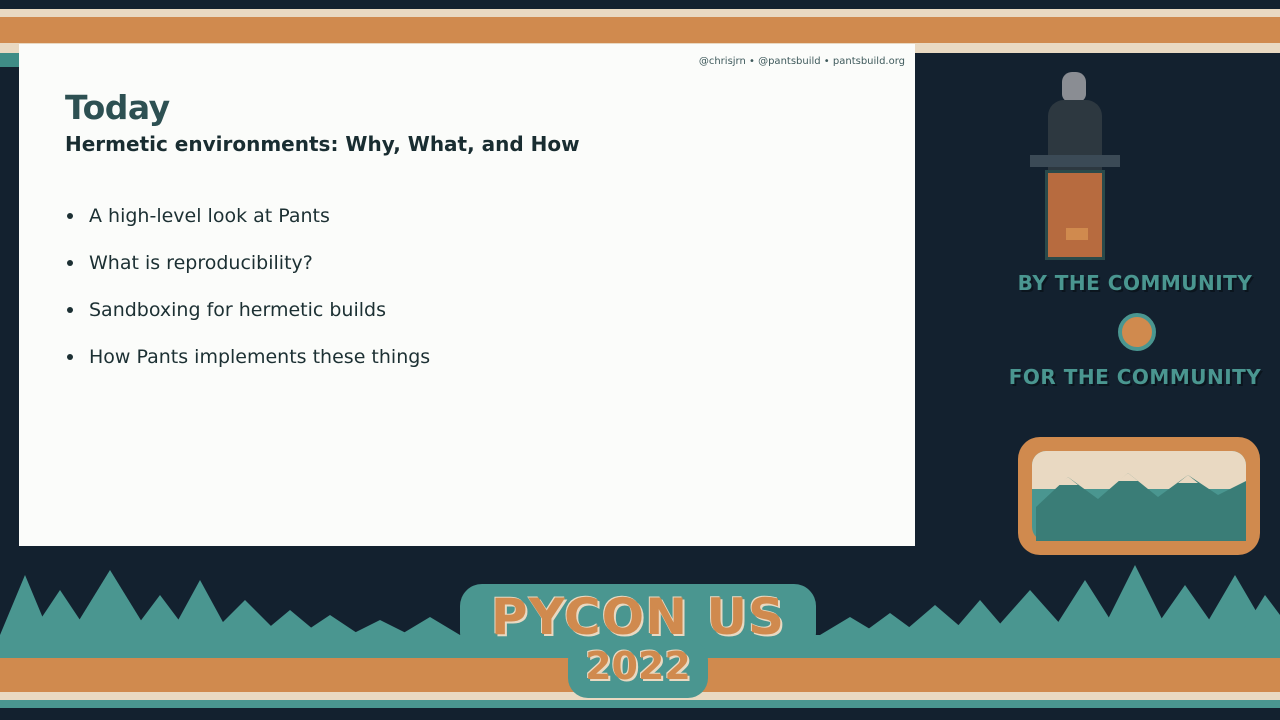 The image size is (1280, 720). Describe the element at coordinates (1075, 161) in the screenshot. I see `desk` at that location.